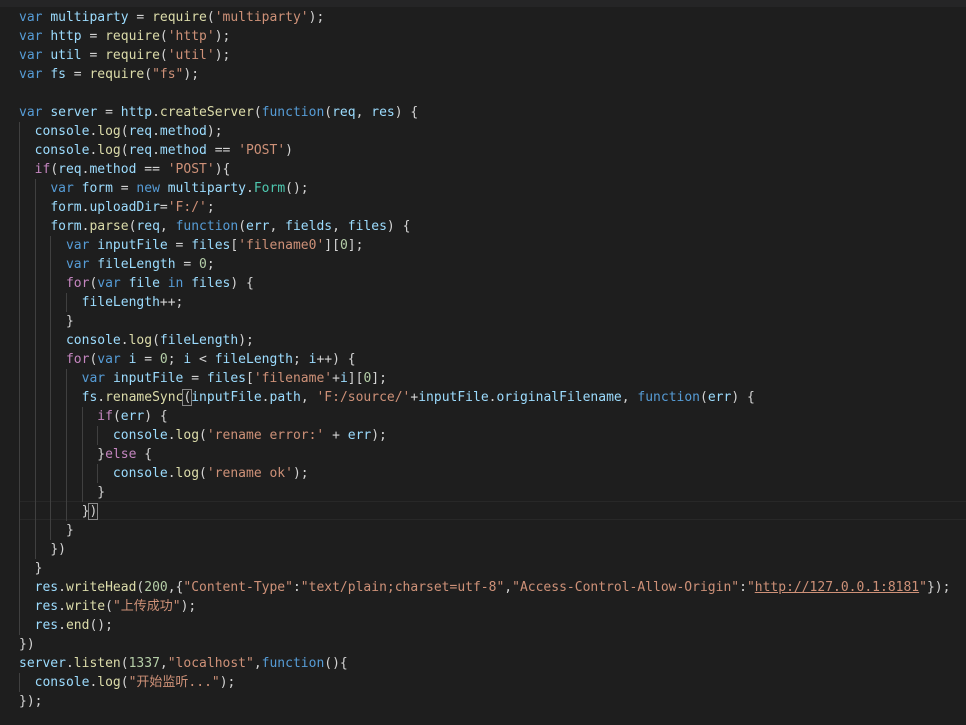  What do you see at coordinates (484, 416) in the screenshot?
I see `code-line: if(err) {` at bounding box center [484, 416].